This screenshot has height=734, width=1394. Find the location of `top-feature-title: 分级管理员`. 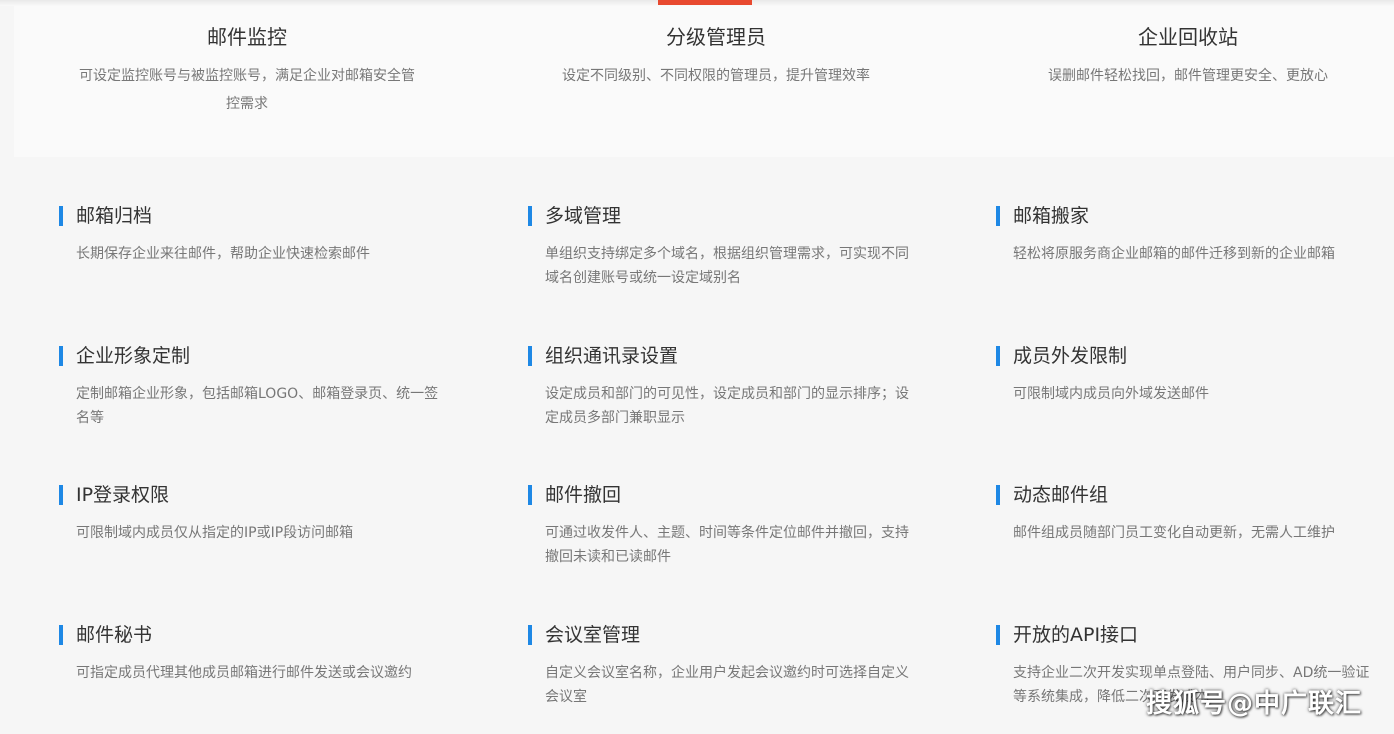

top-feature-title: 分级管理员 is located at coordinates (716, 37).